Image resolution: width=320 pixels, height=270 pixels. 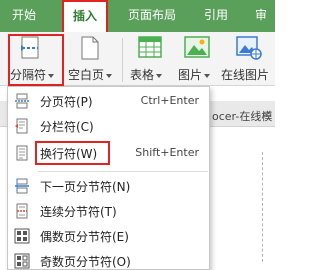 I want to click on picture-button: 图片, so click(x=198, y=59).